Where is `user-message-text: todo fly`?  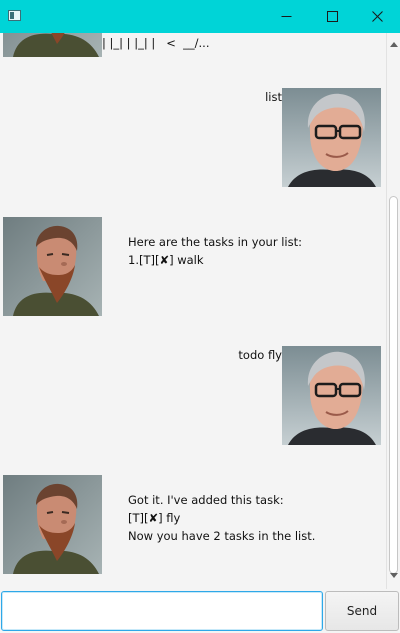 user-message-text: todo fly is located at coordinates (260, 355).